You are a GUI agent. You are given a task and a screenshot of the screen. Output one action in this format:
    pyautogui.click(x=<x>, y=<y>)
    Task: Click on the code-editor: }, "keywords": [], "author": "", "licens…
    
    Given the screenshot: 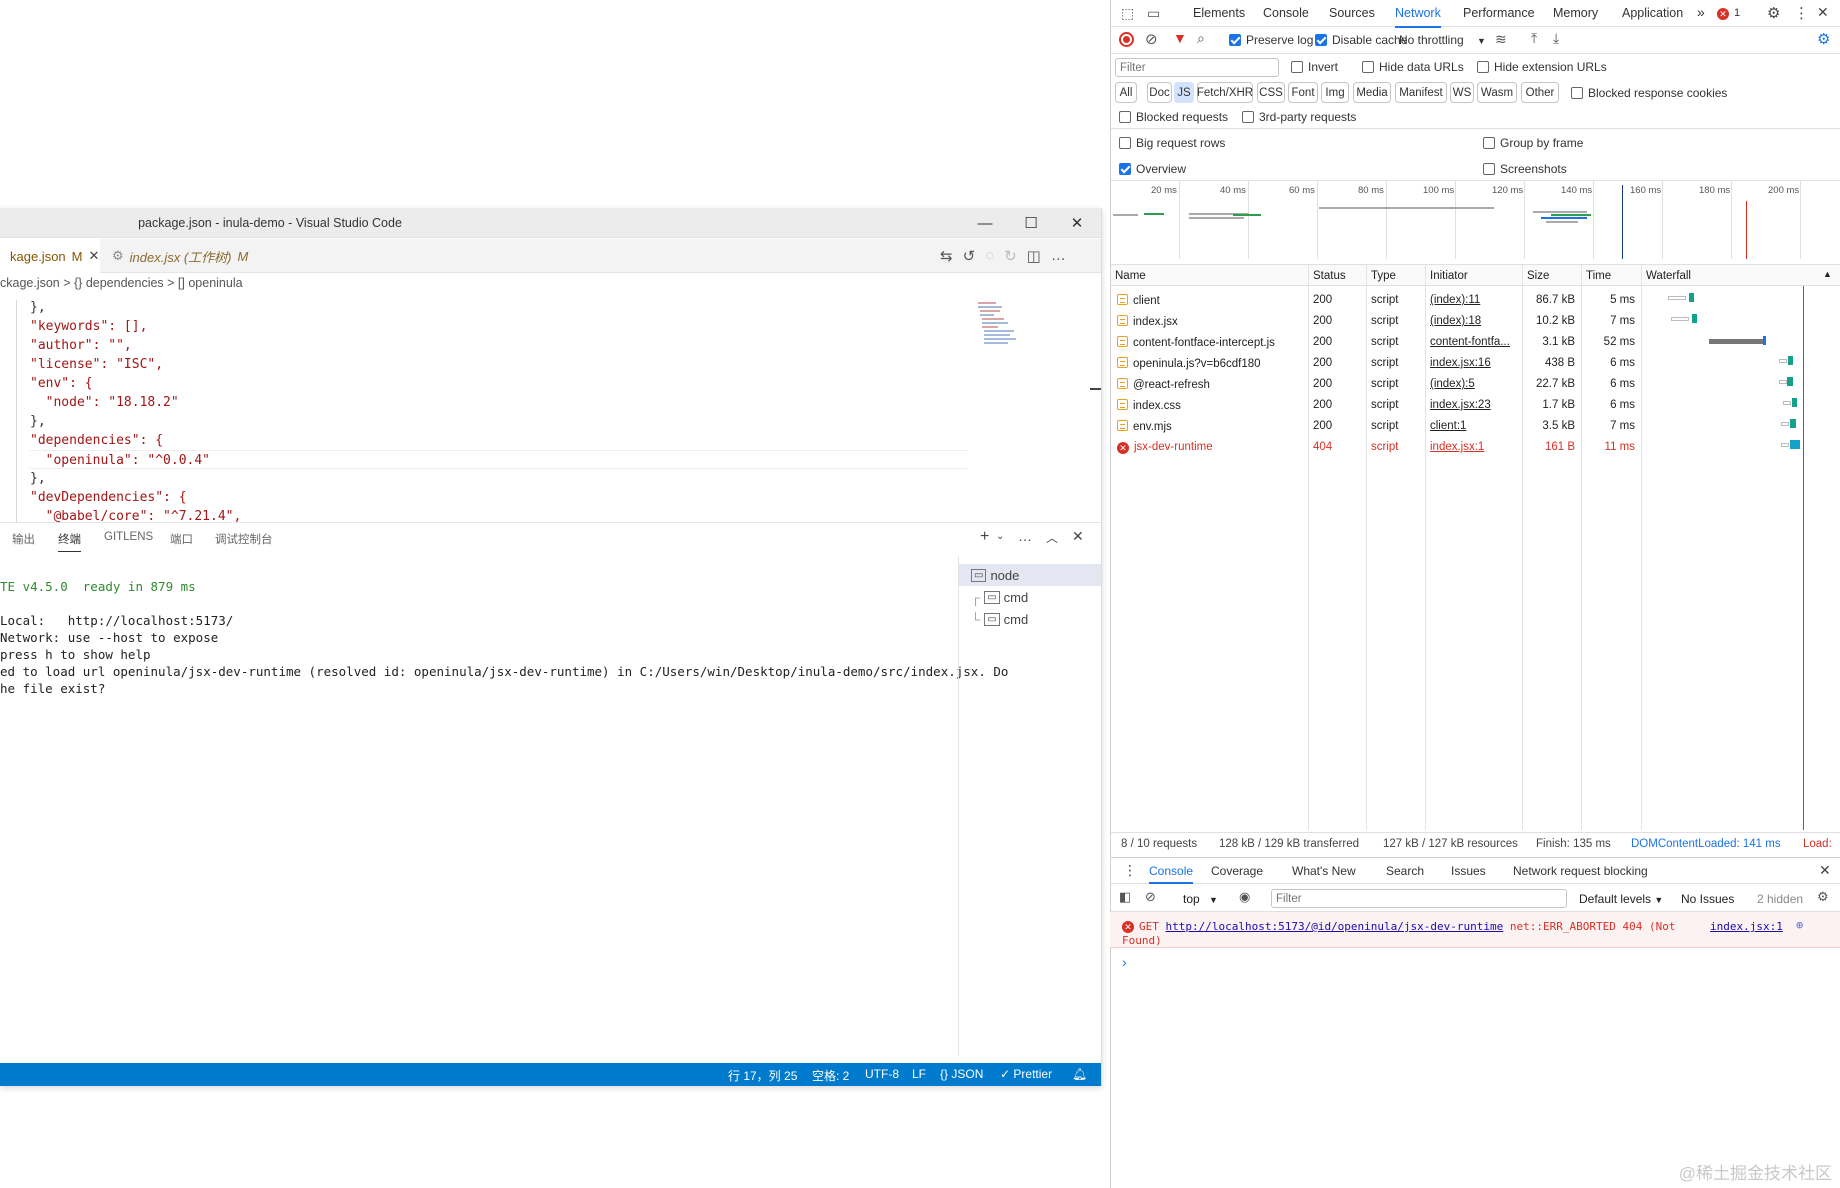 What is the action you would take?
    pyautogui.click(x=545, y=411)
    